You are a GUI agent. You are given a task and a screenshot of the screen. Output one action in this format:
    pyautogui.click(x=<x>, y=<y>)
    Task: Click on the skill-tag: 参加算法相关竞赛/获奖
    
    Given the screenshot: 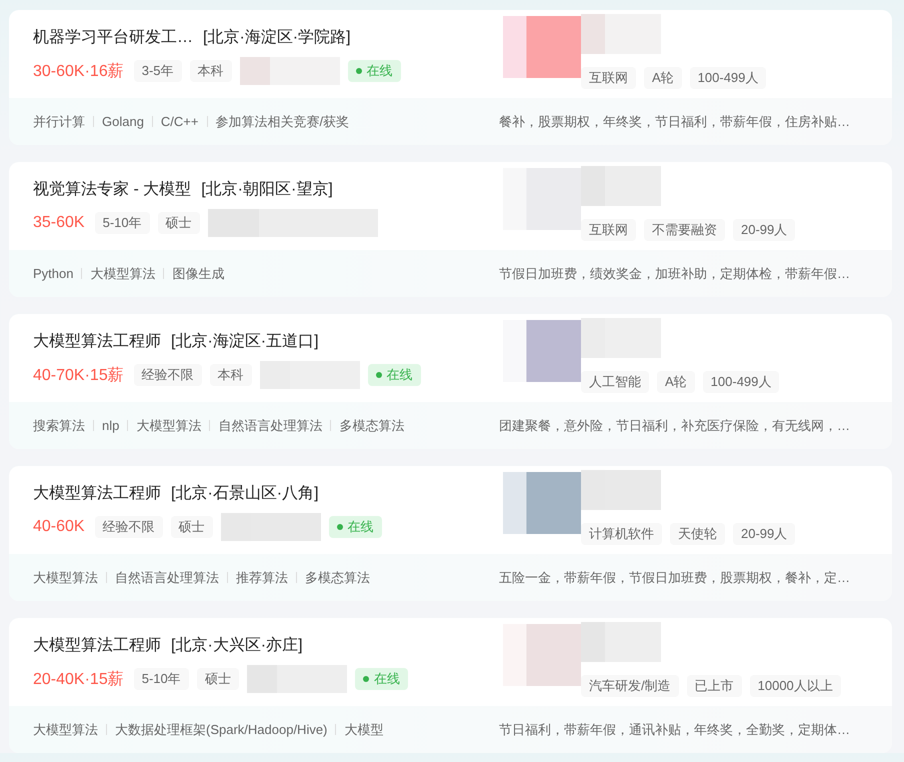 What is the action you would take?
    pyautogui.click(x=282, y=121)
    